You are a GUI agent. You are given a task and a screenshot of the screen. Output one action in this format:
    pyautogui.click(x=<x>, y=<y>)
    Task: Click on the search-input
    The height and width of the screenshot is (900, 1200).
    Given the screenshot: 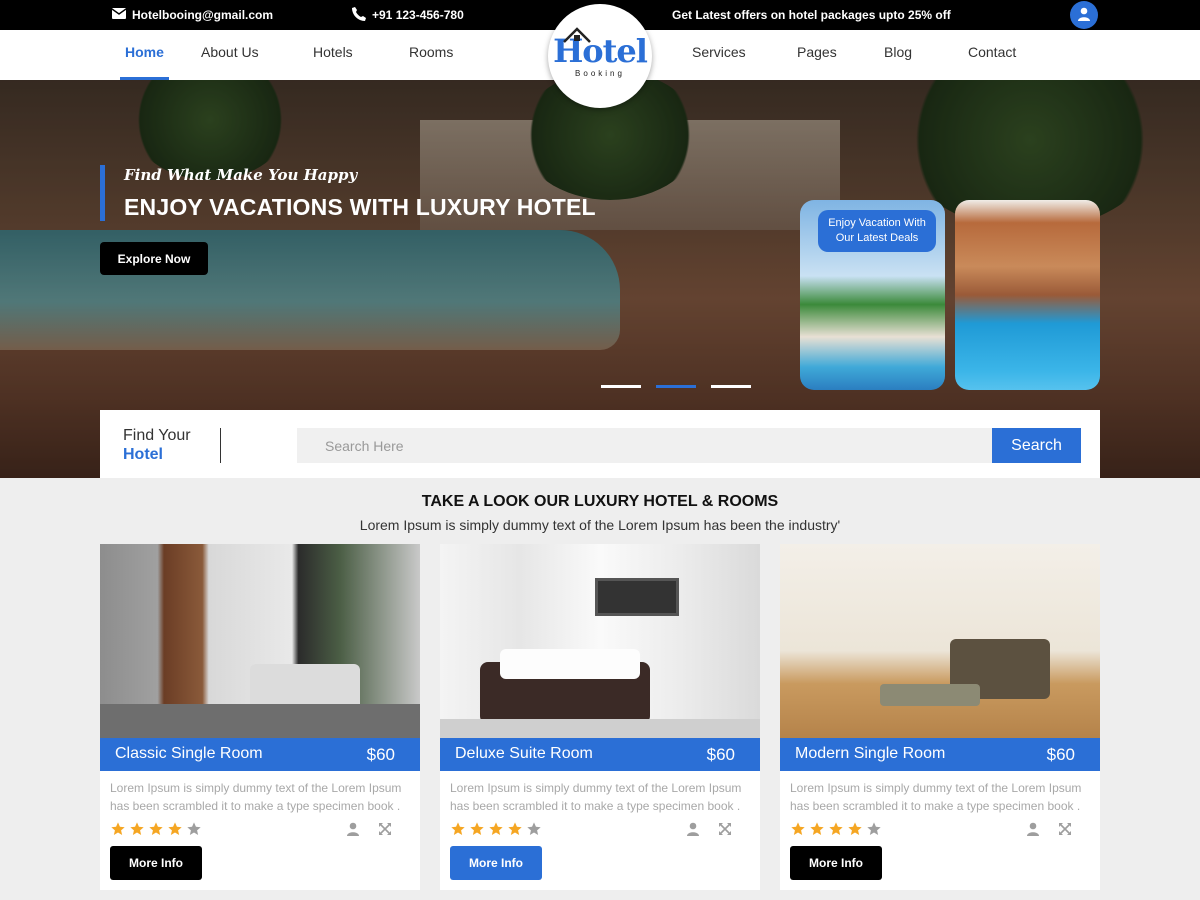 What is the action you would take?
    pyautogui.click(x=645, y=445)
    